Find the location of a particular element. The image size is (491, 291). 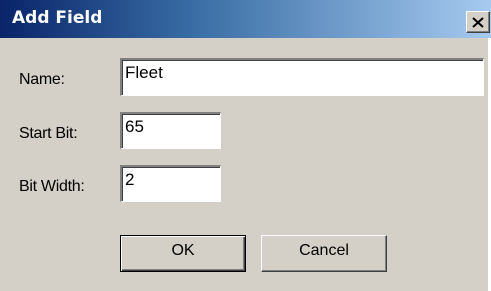

title-bar: Add Field is located at coordinates (245, 19).